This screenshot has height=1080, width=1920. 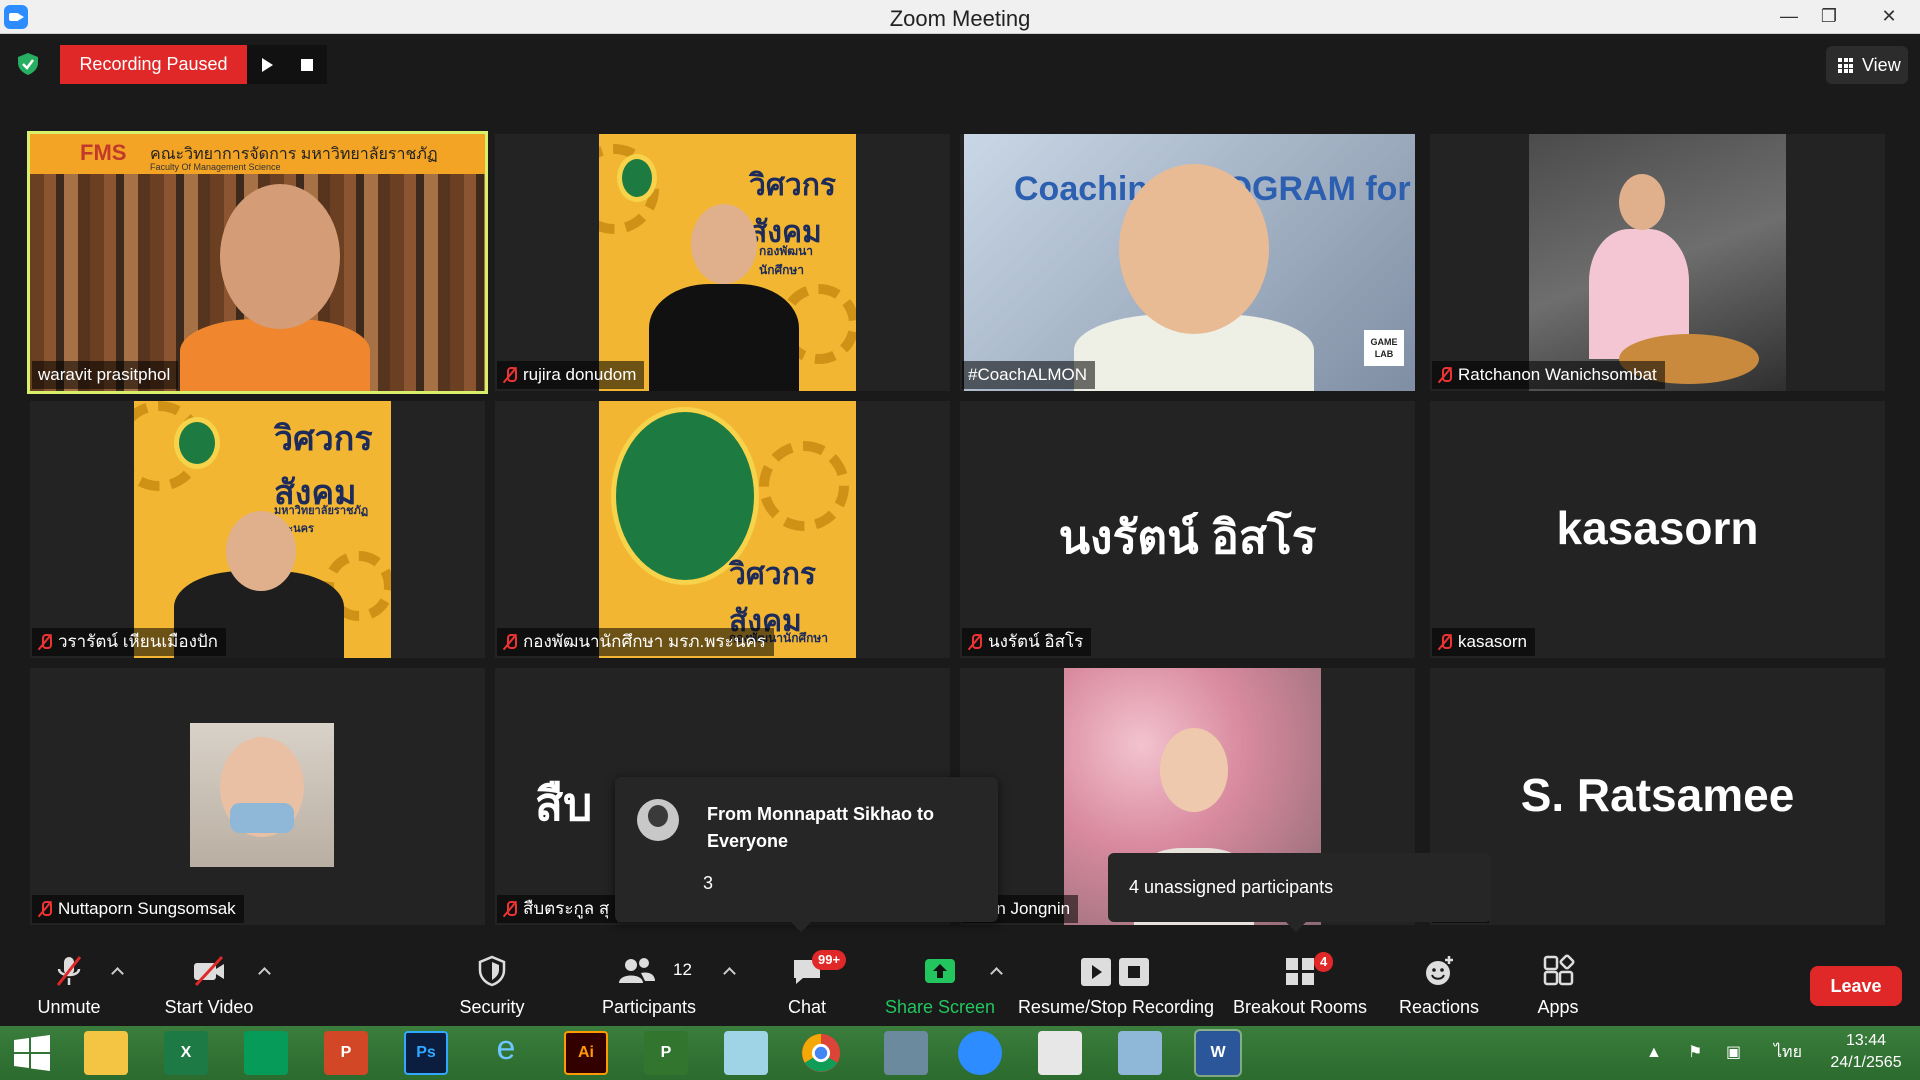 What do you see at coordinates (804, 486) in the screenshot?
I see `gear-decoration` at bounding box center [804, 486].